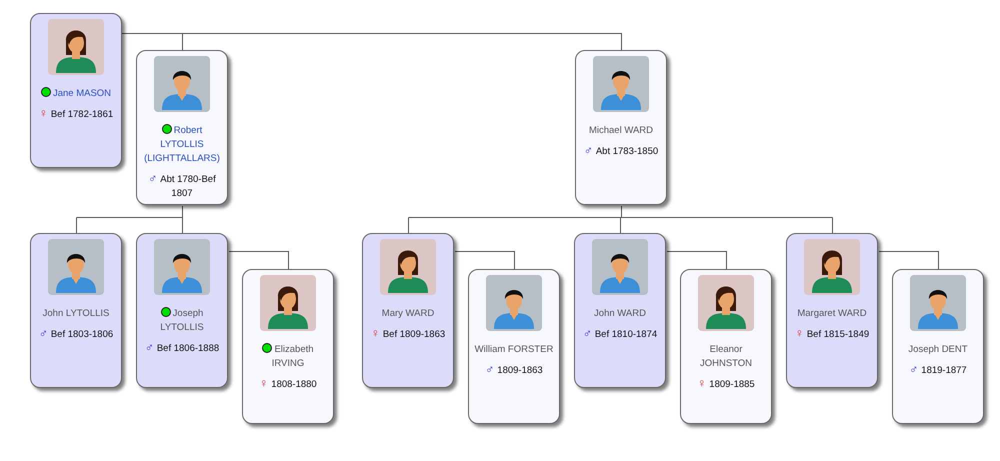 The height and width of the screenshot is (461, 1000). I want to click on life-dates: Bef 1815-1849, so click(838, 334).